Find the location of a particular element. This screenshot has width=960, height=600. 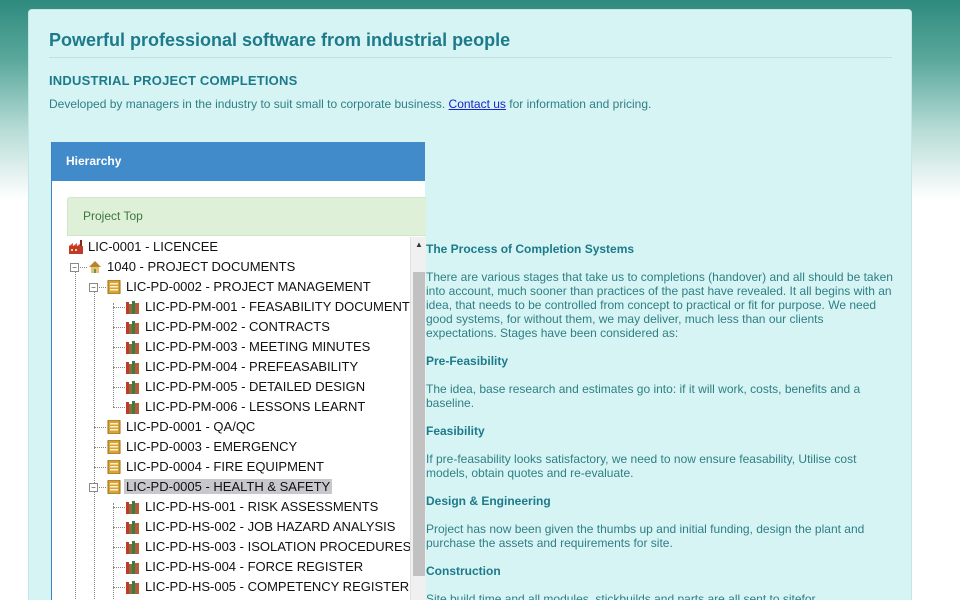

tree-row: LIC-PD-PM-003 - MEETING MINUTES is located at coordinates (218, 347).